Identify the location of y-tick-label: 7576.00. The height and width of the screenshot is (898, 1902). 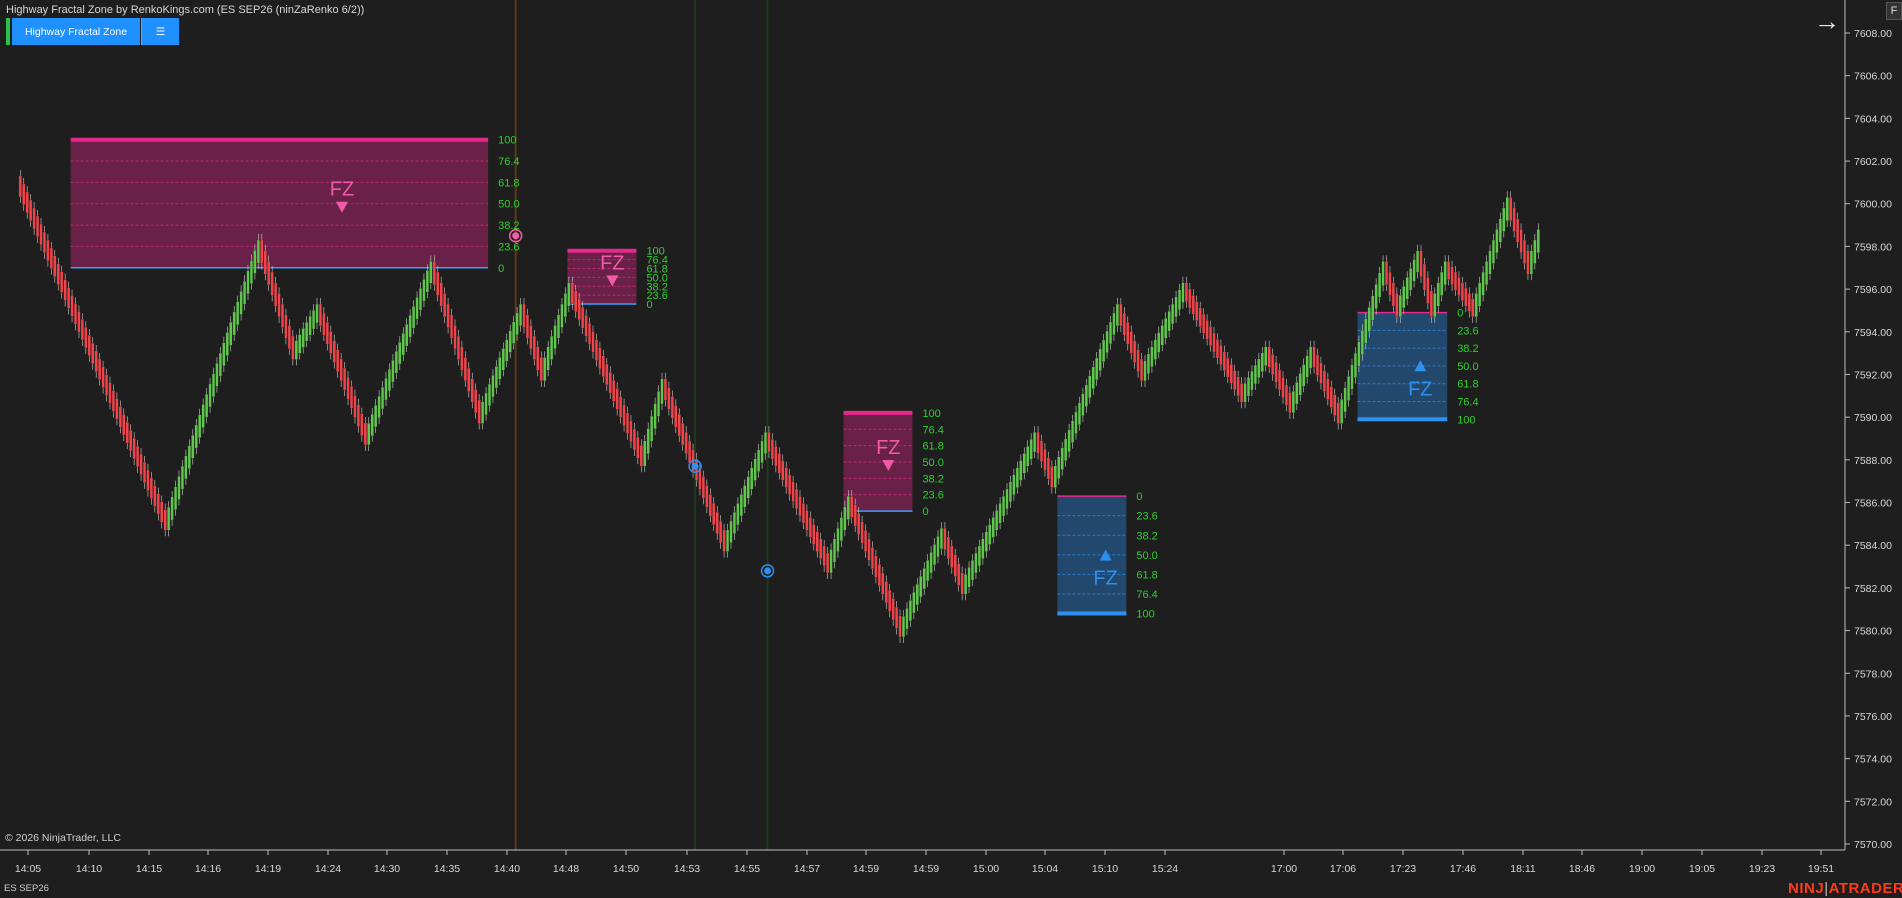
(1873, 717).